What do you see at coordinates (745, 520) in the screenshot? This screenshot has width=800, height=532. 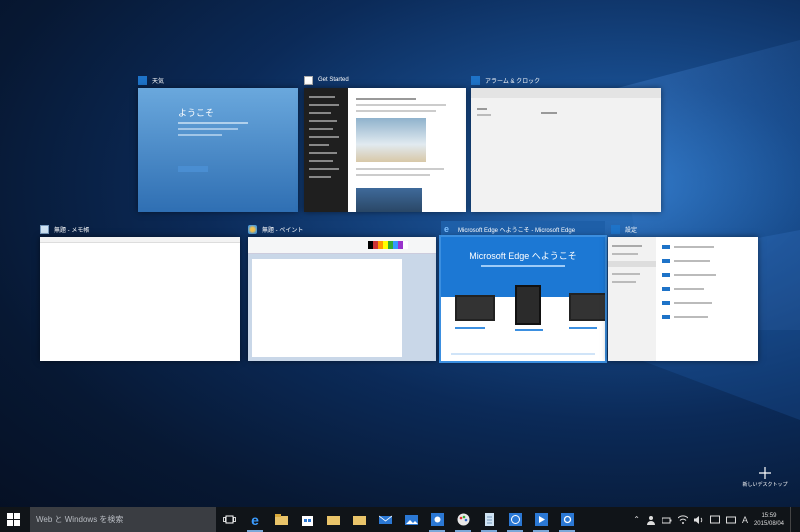 I see `ime-indicator: A` at bounding box center [745, 520].